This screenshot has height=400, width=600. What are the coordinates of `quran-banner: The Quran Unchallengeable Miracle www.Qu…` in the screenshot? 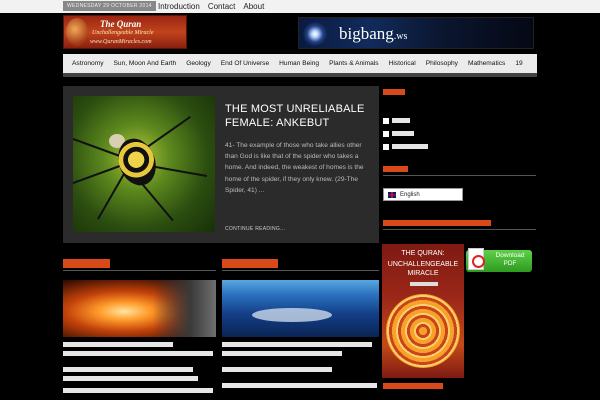 It's located at (125, 32).